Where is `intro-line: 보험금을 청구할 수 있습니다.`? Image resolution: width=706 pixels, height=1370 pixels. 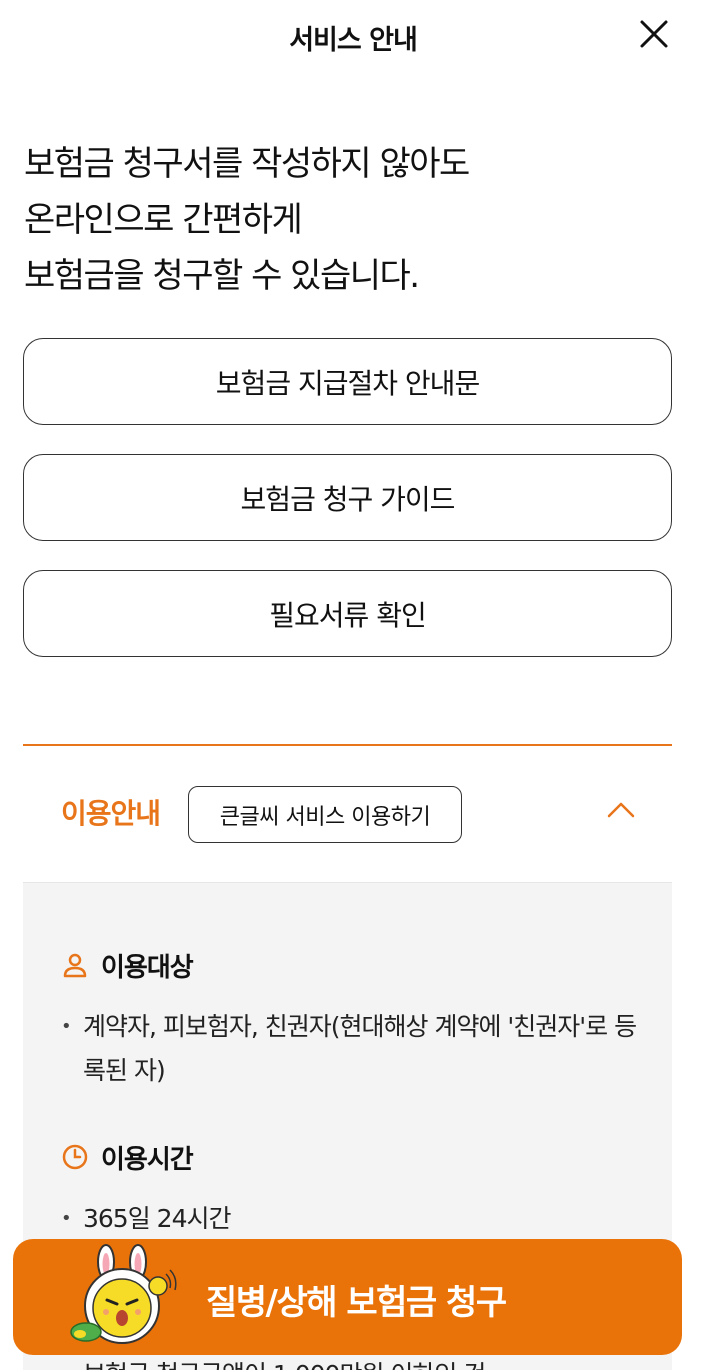 intro-line: 보험금을 청구할 수 있습니다. is located at coordinates (222, 276).